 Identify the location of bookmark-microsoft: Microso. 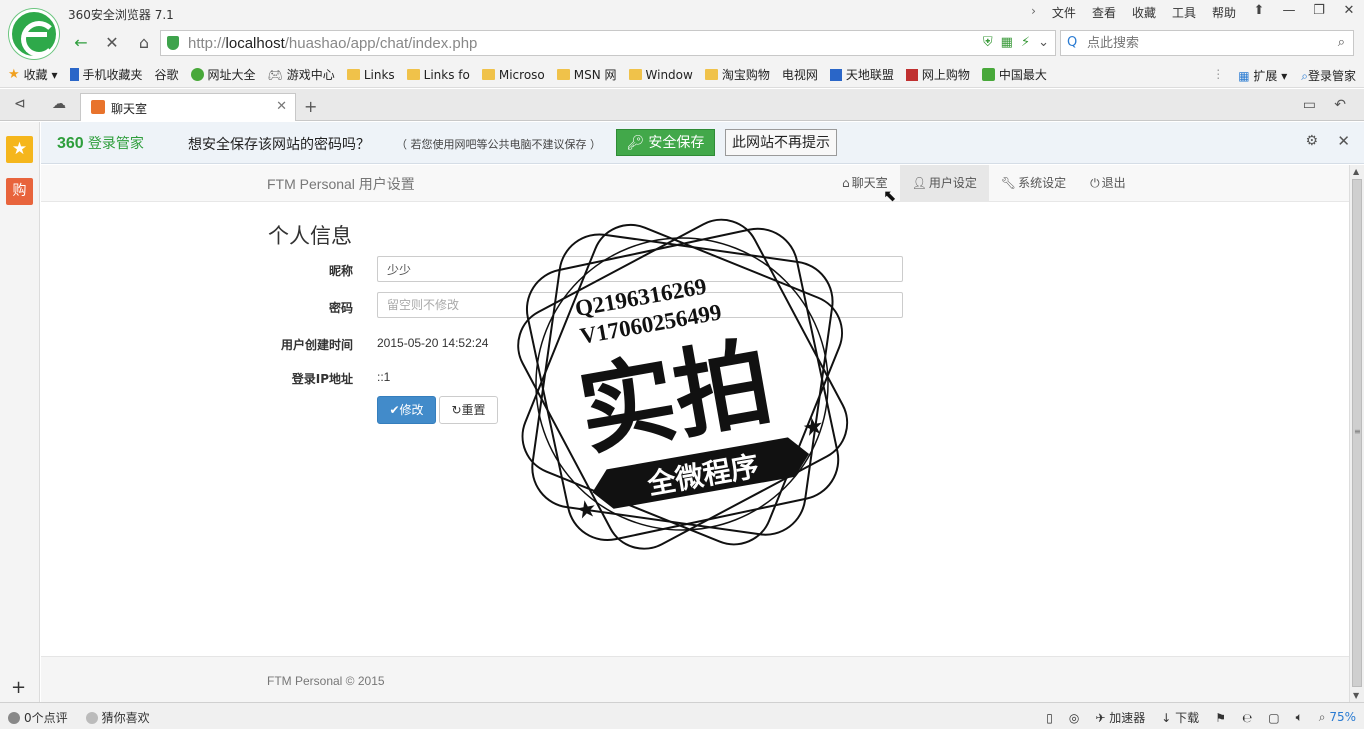
(513, 75).